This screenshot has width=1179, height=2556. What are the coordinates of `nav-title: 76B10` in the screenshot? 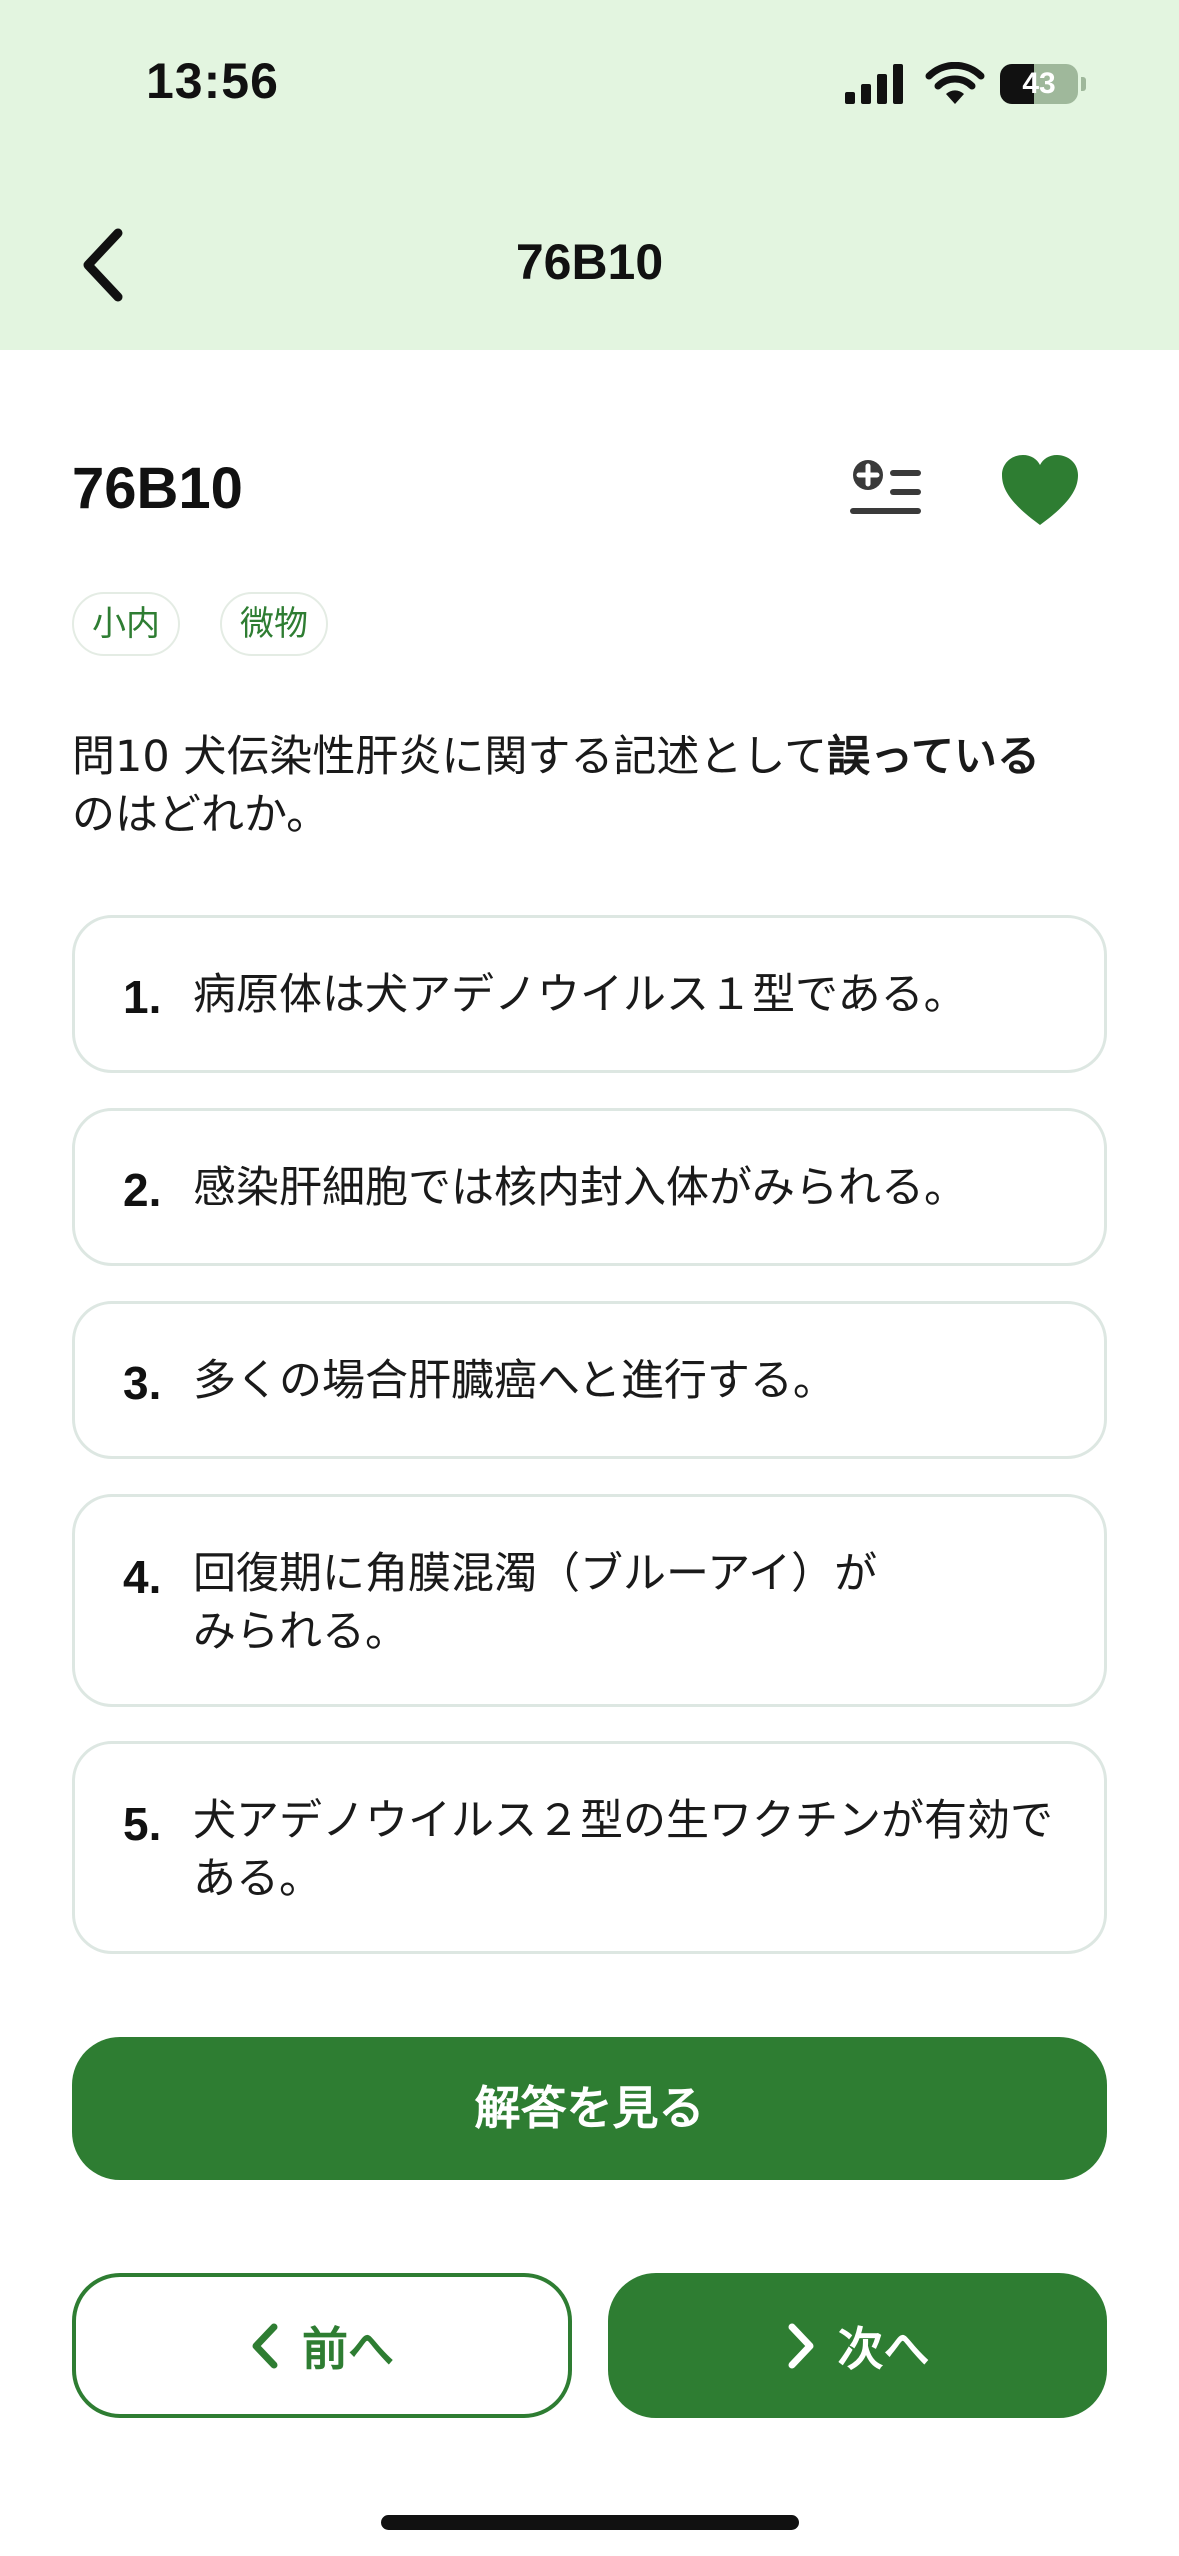 It's located at (589, 262).